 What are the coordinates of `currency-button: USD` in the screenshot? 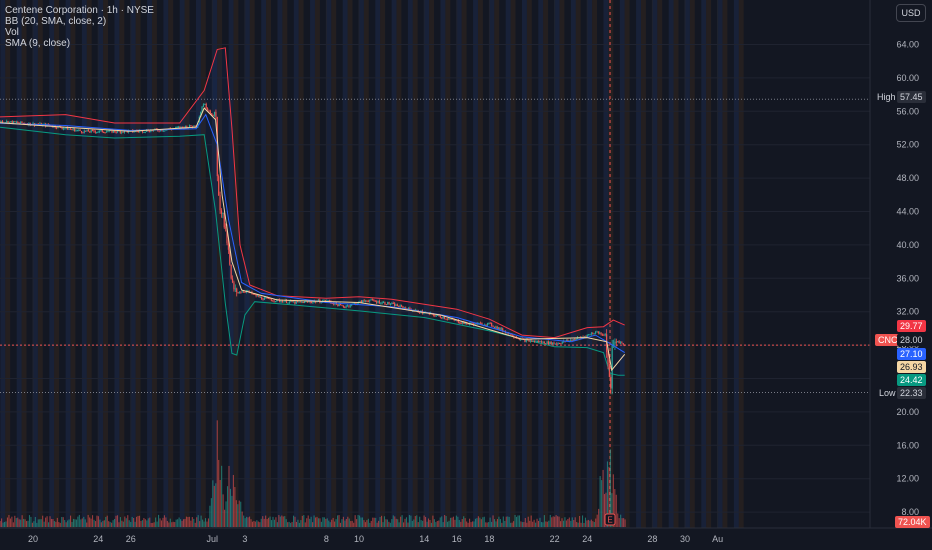 It's located at (911, 13).